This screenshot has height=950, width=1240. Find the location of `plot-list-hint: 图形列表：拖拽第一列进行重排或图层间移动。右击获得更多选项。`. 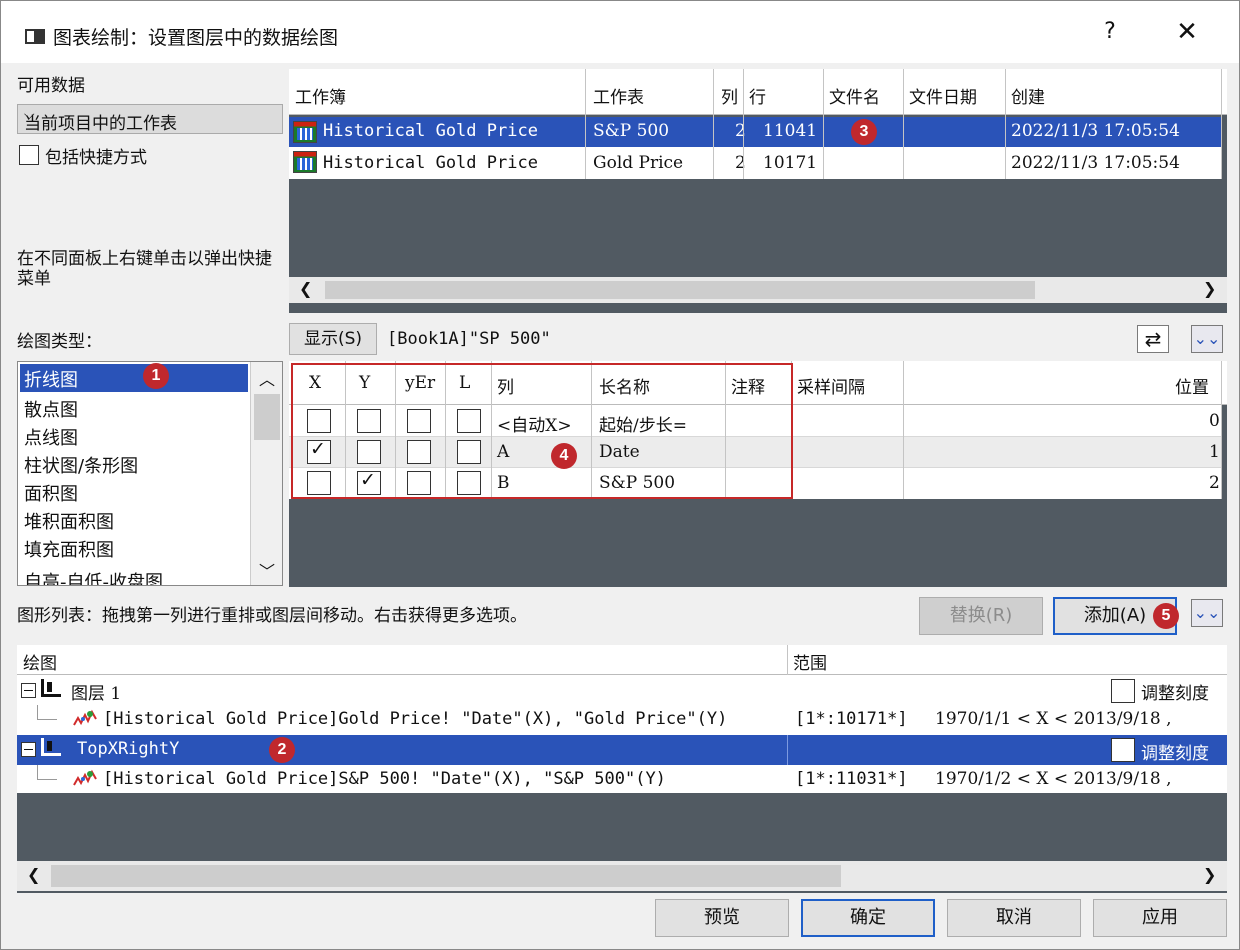

plot-list-hint: 图形列表：拖拽第一列进行重排或图层间移动。右击获得更多选项。 is located at coordinates (272, 616).